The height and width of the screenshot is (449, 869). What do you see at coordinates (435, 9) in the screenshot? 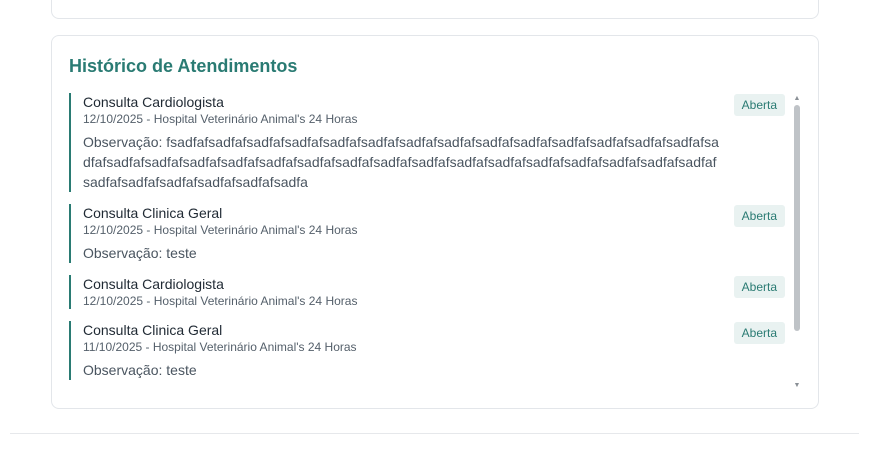
I see `previous-card` at bounding box center [435, 9].